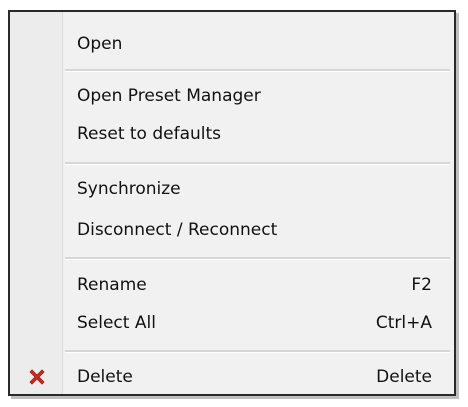 This screenshot has height=407, width=468. What do you see at coordinates (37, 377) in the screenshot?
I see `red-x-icon` at bounding box center [37, 377].